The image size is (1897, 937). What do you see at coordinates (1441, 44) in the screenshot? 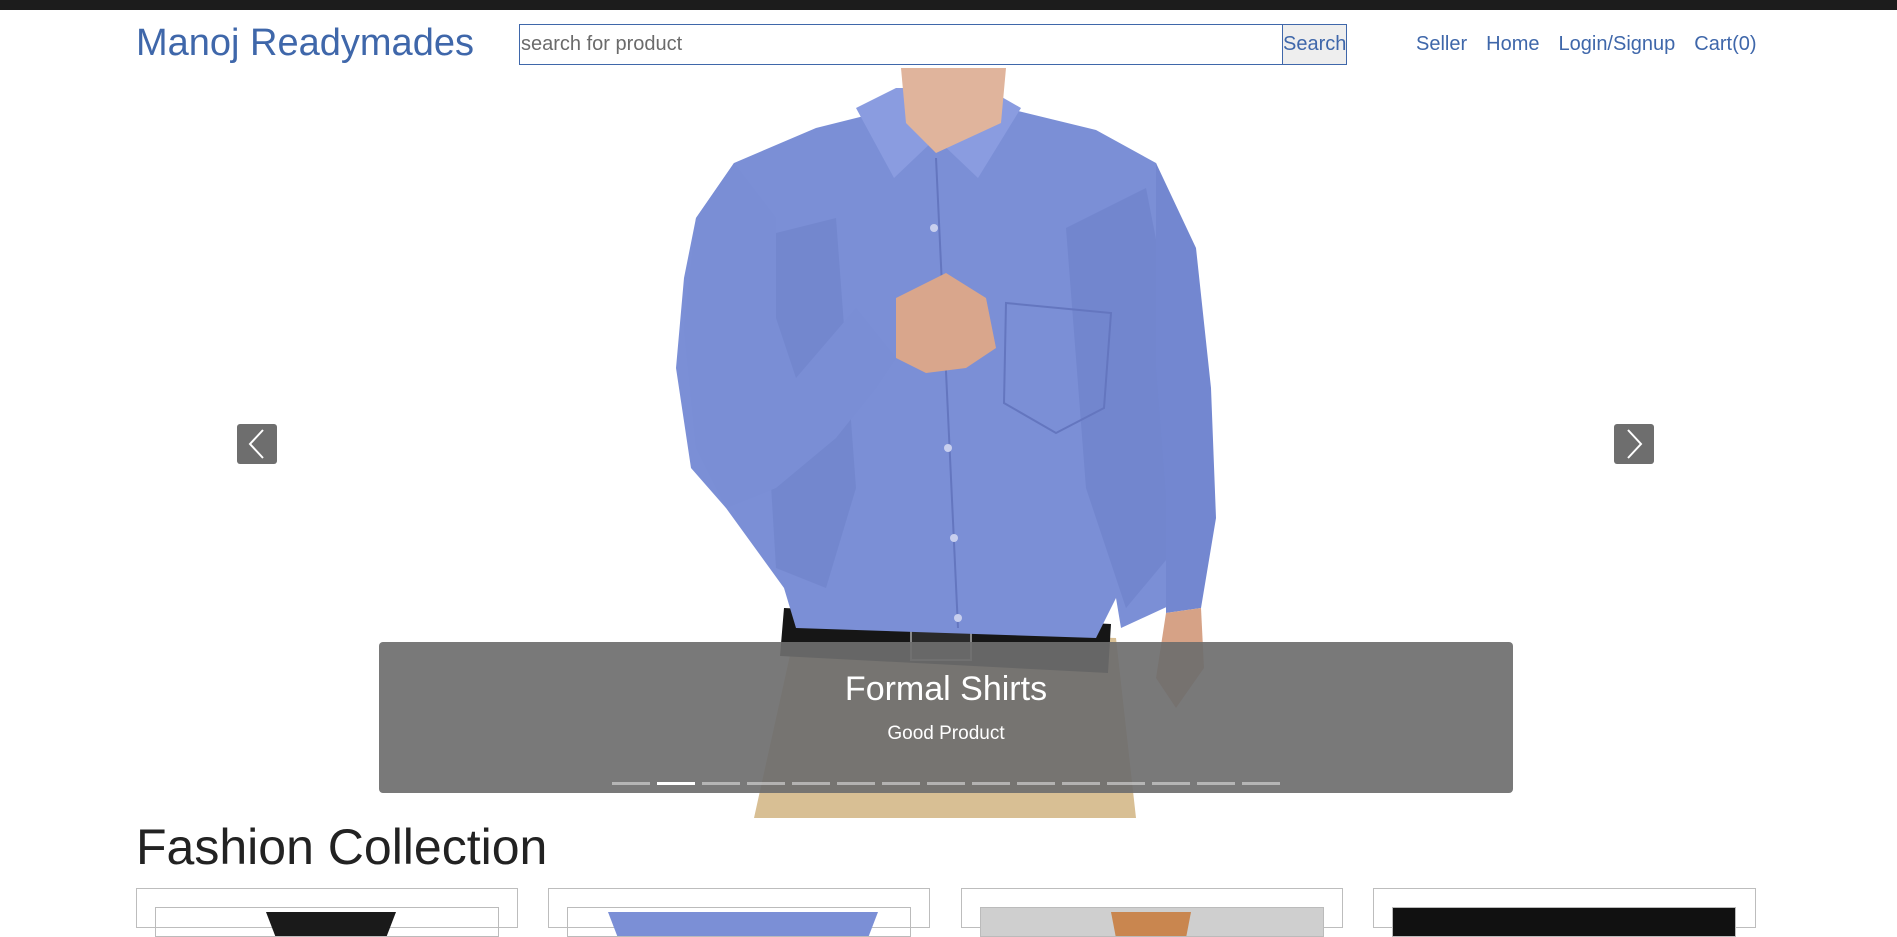
I see `nav-seller: Seller` at bounding box center [1441, 44].